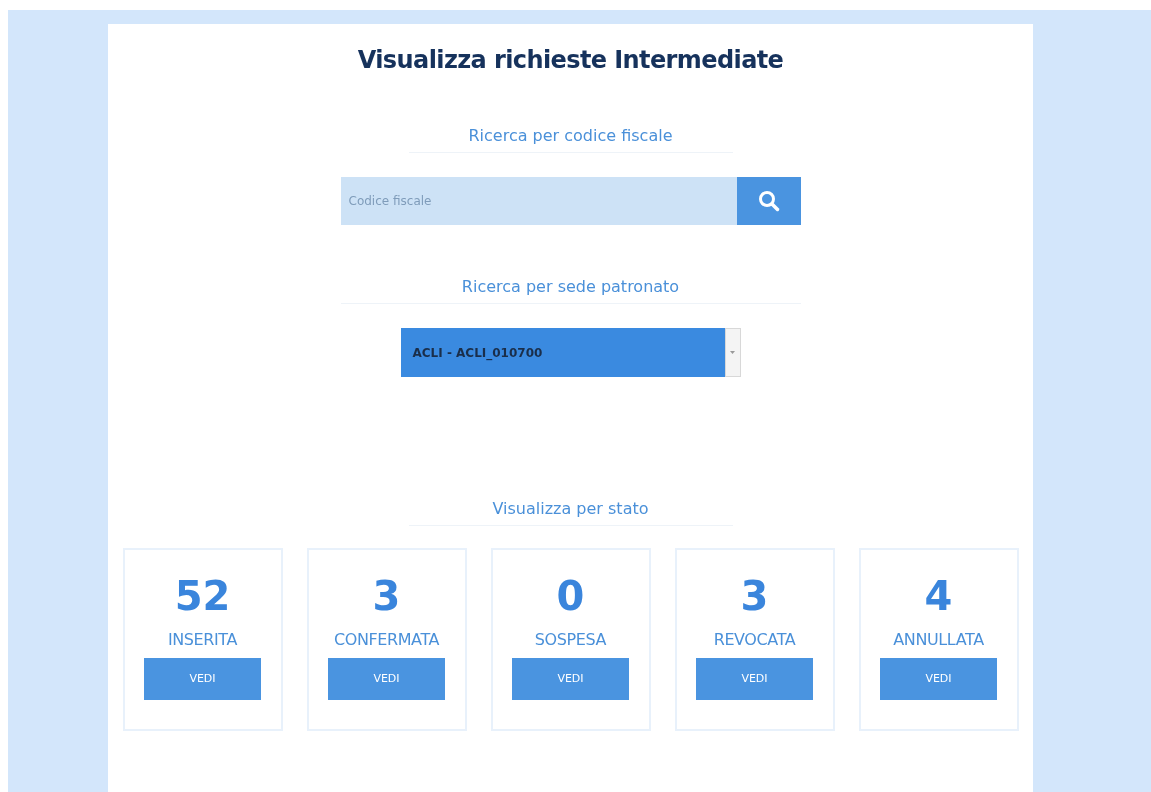 The height and width of the screenshot is (792, 1151). I want to click on section-heading: Ricerca per codice fiscale, so click(570, 136).